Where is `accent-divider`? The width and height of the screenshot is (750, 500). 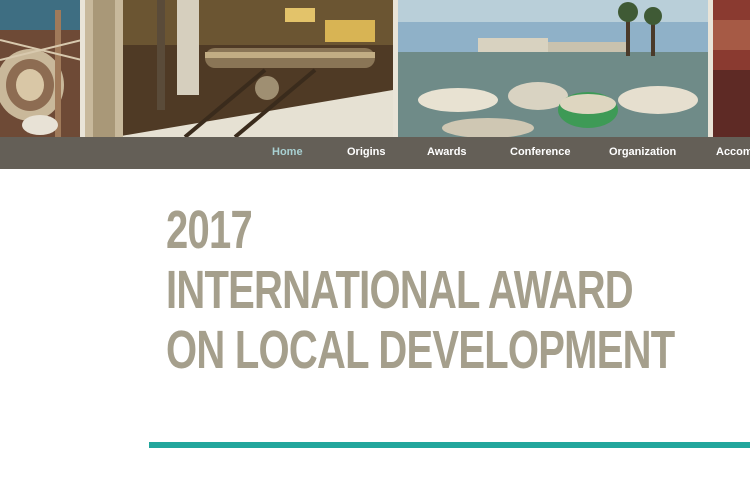
accent-divider is located at coordinates (449, 445).